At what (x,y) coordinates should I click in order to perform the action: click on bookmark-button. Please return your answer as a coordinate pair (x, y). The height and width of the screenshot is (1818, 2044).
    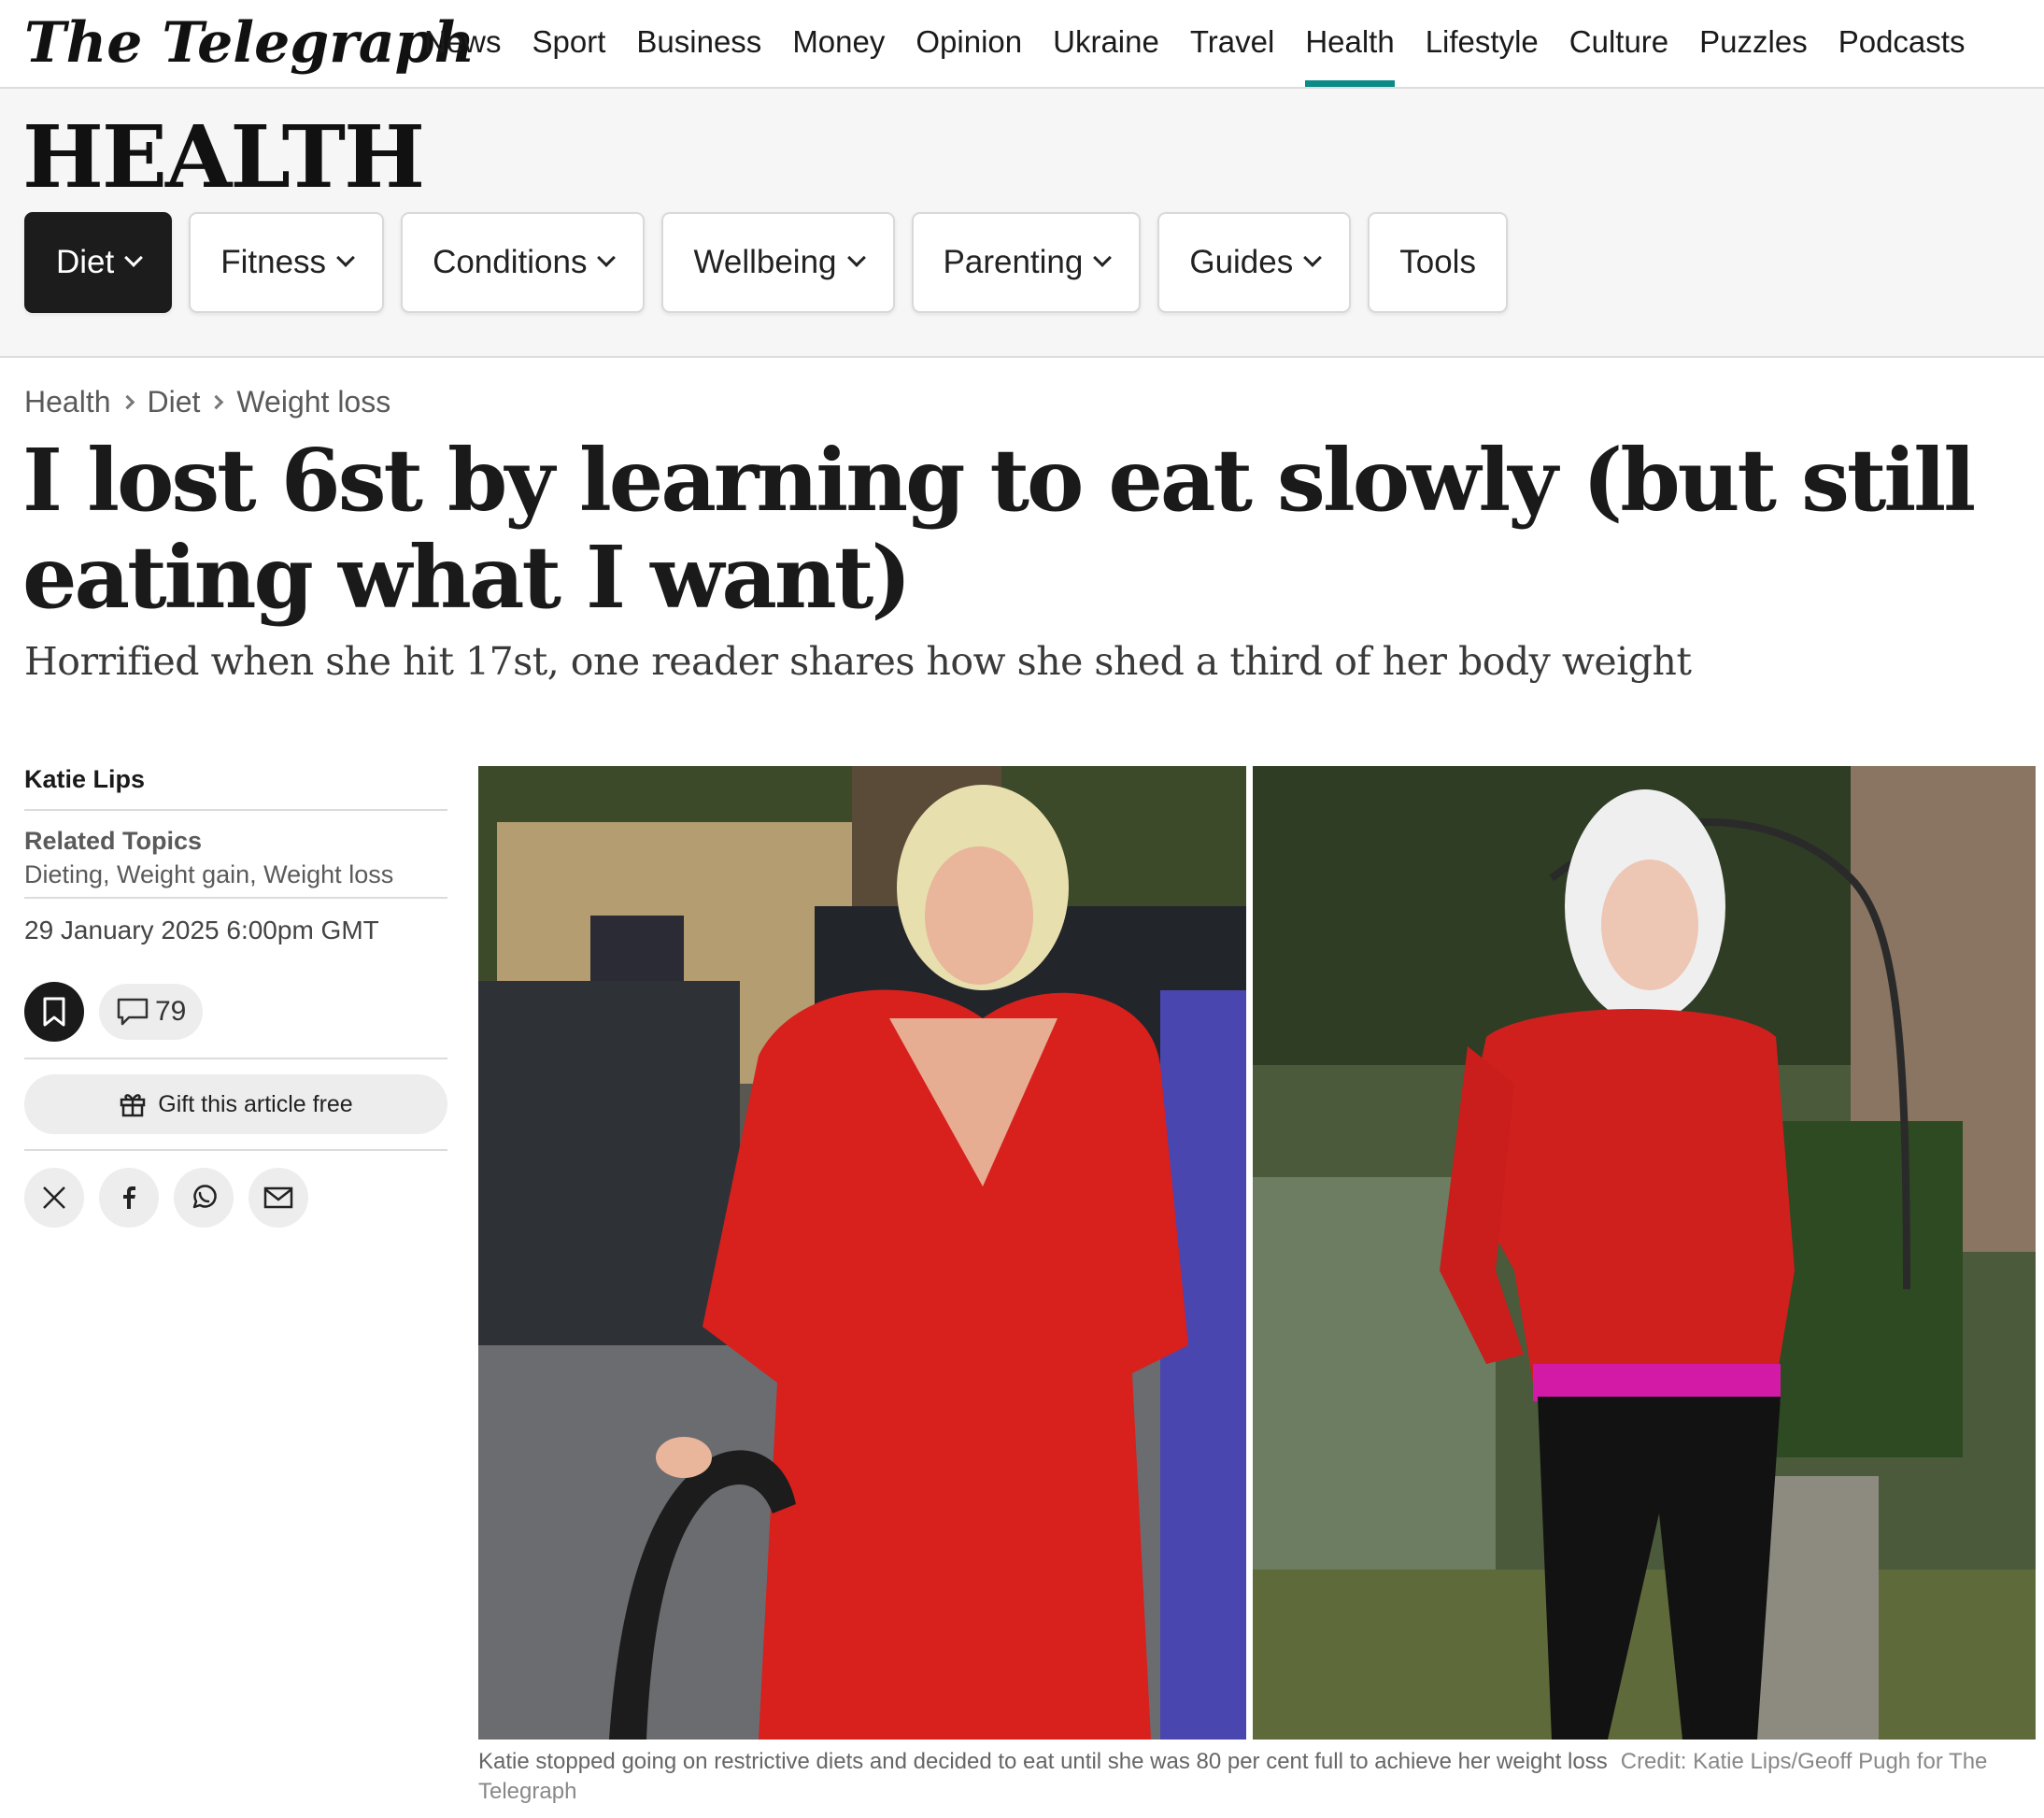
    Looking at the image, I should click on (54, 1012).